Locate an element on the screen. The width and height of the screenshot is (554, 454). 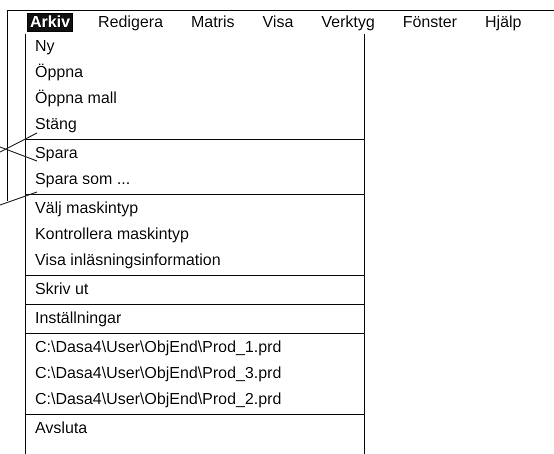
menu-item: Välj maskintyp is located at coordinates (86, 208).